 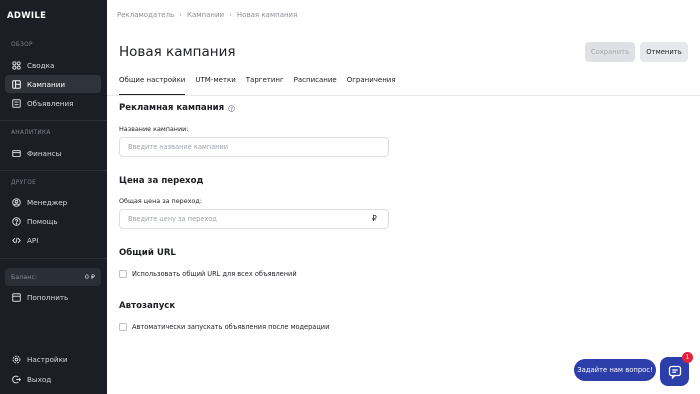 I want to click on sidebar-item-label: Менеджер, so click(x=47, y=202).